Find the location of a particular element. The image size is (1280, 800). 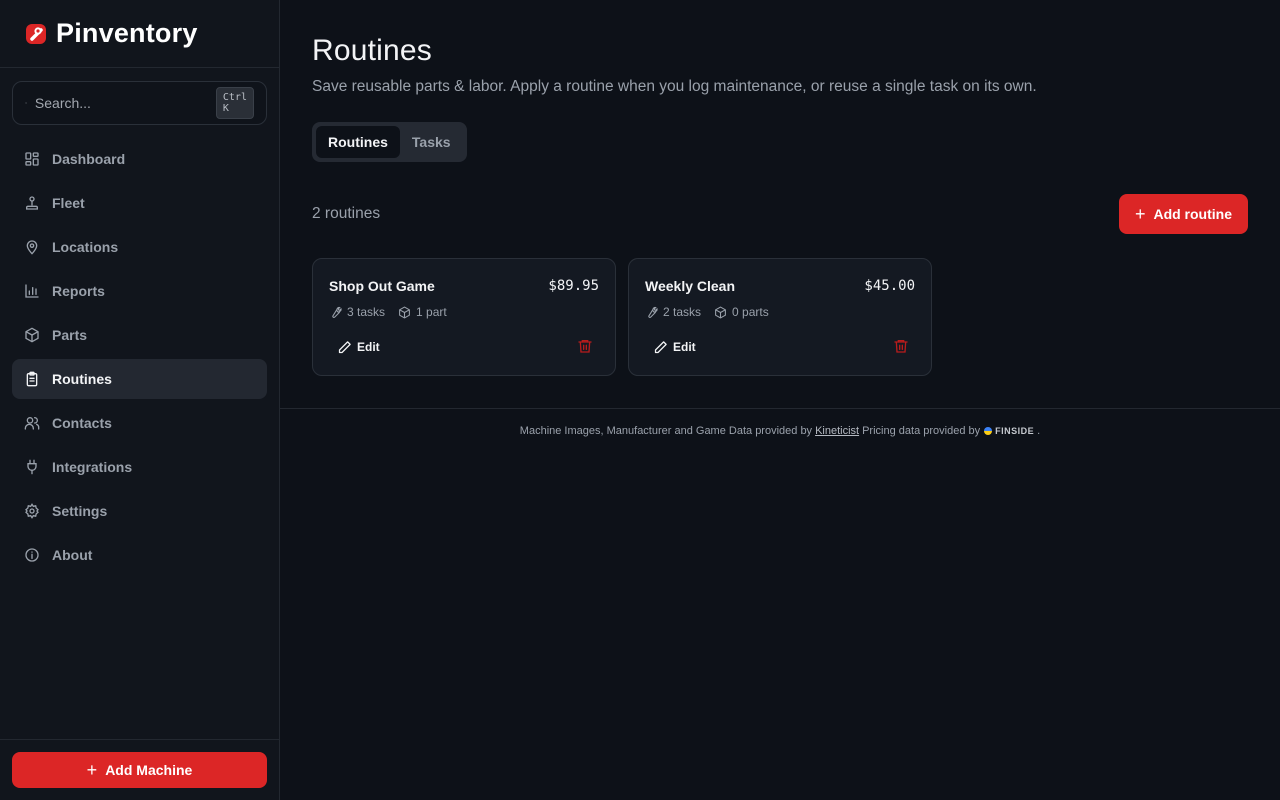

sidebar-item-locations: Locations is located at coordinates (139, 247).